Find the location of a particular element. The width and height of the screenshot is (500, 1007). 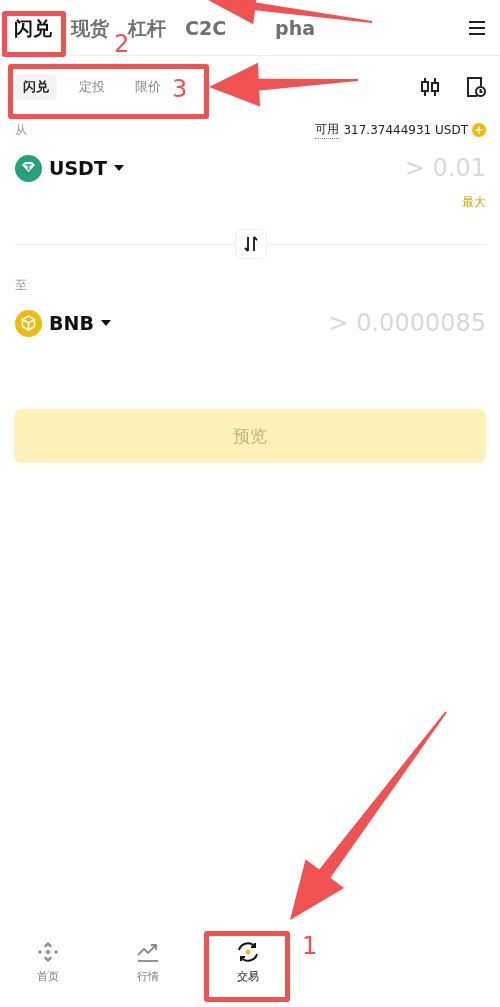

swap-arrows-icon is located at coordinates (250, 244).